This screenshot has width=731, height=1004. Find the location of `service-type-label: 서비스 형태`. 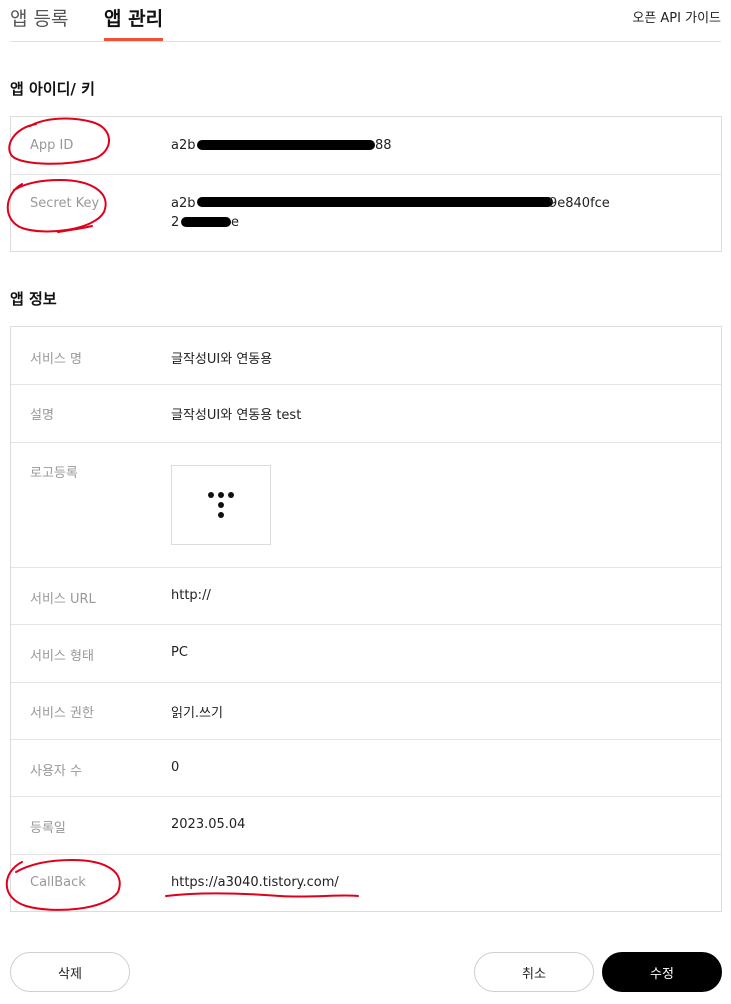

service-type-label: 서비스 형태 is located at coordinates (62, 656).